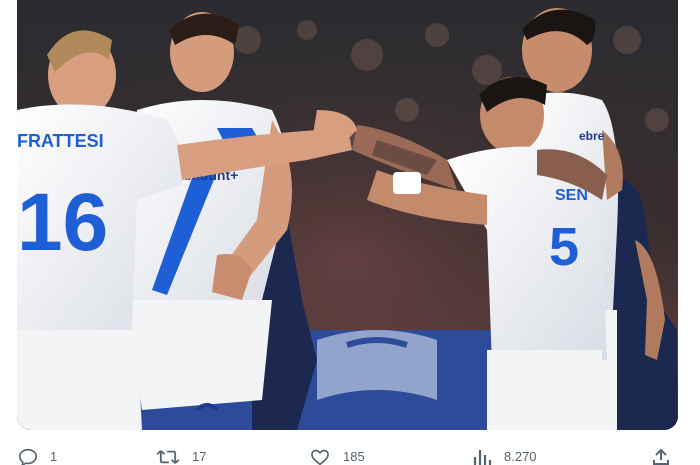 The image size is (700, 465). What do you see at coordinates (354, 456) in the screenshot?
I see `like-count: 185` at bounding box center [354, 456].